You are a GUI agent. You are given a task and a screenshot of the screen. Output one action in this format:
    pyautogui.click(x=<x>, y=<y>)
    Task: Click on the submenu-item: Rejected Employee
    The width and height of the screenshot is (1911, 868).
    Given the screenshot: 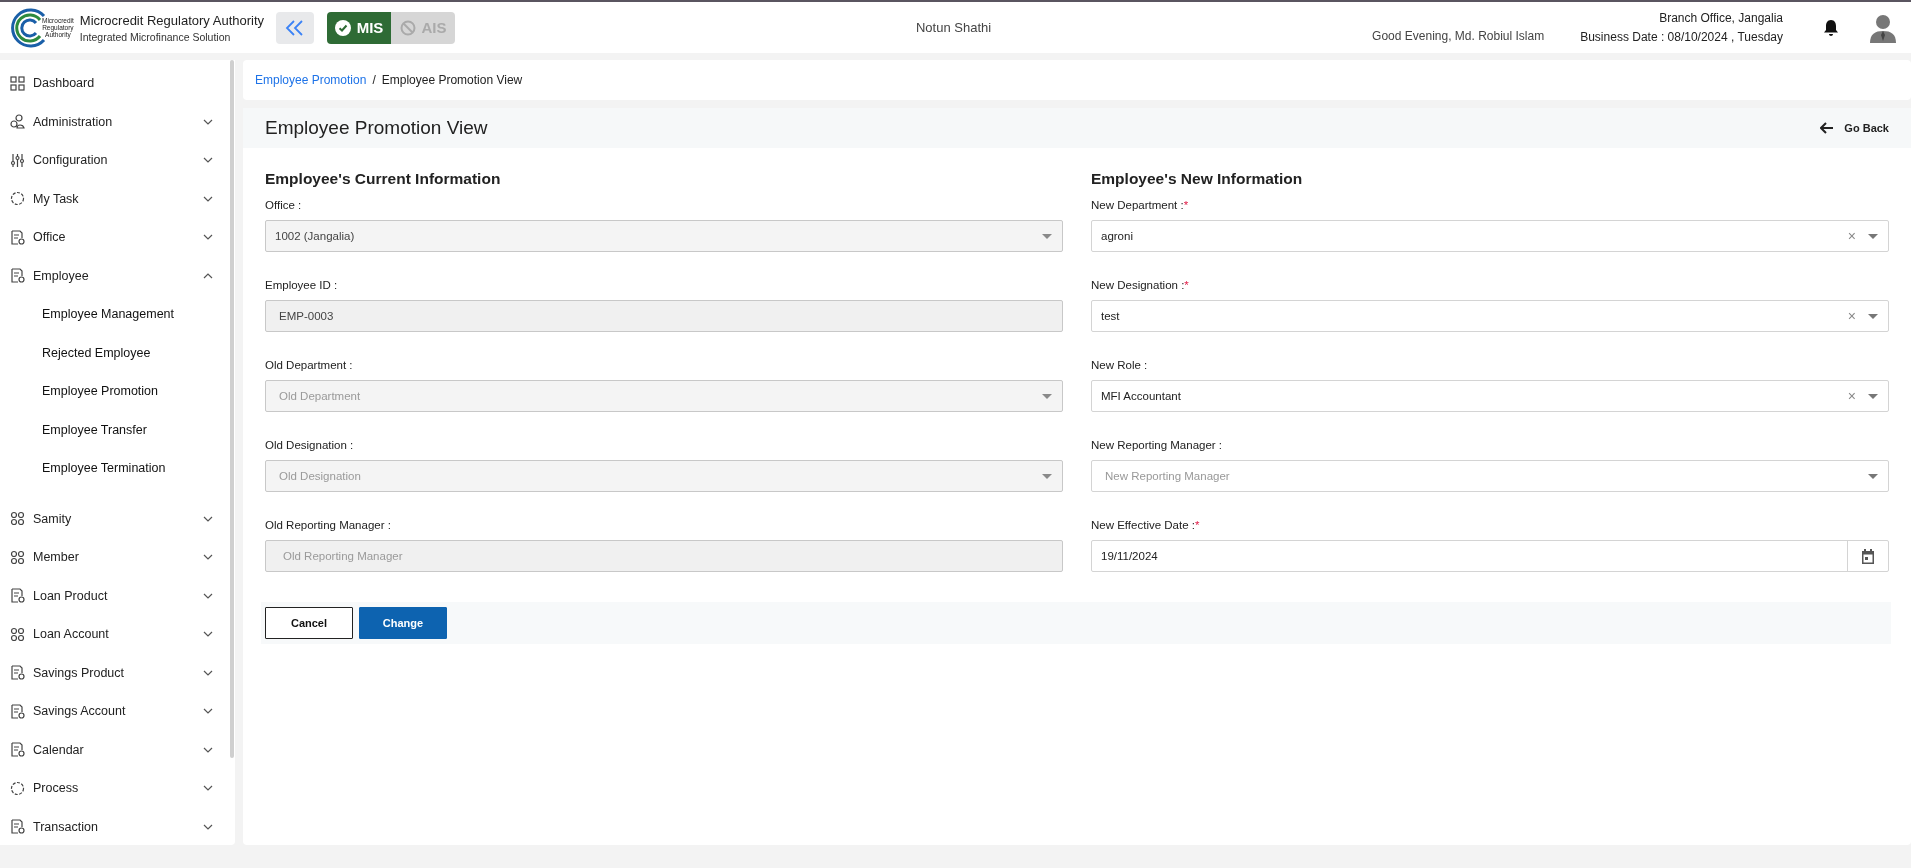 What is the action you would take?
    pyautogui.click(x=117, y=352)
    